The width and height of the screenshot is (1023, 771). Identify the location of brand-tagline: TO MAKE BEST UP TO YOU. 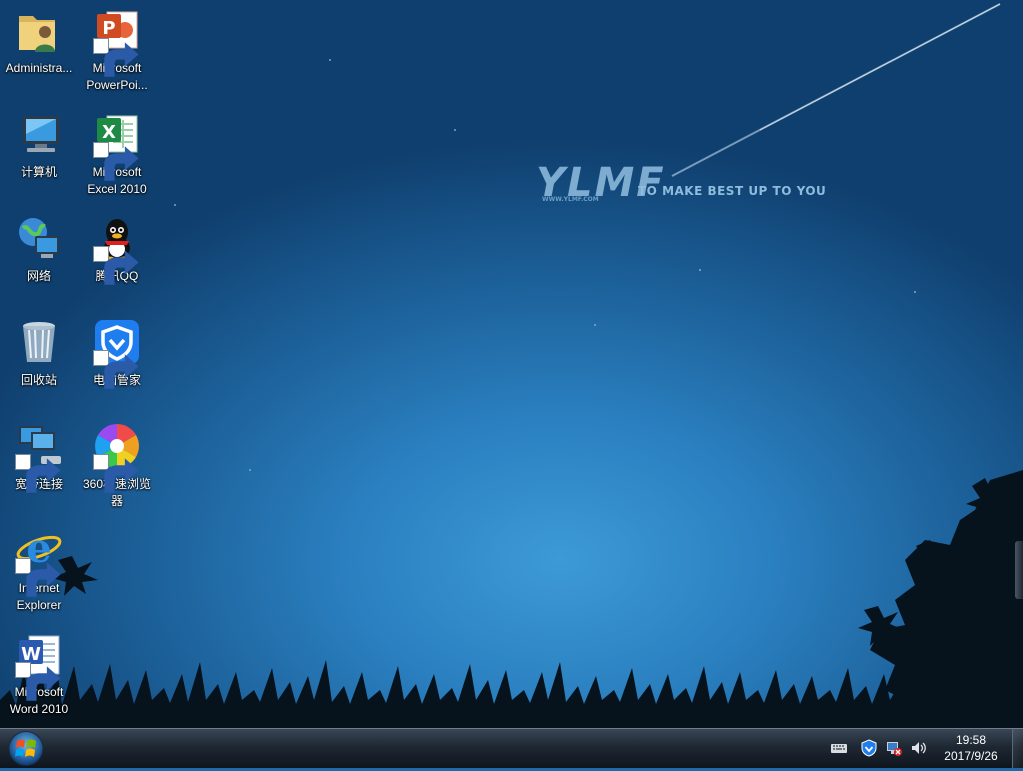
(732, 191).